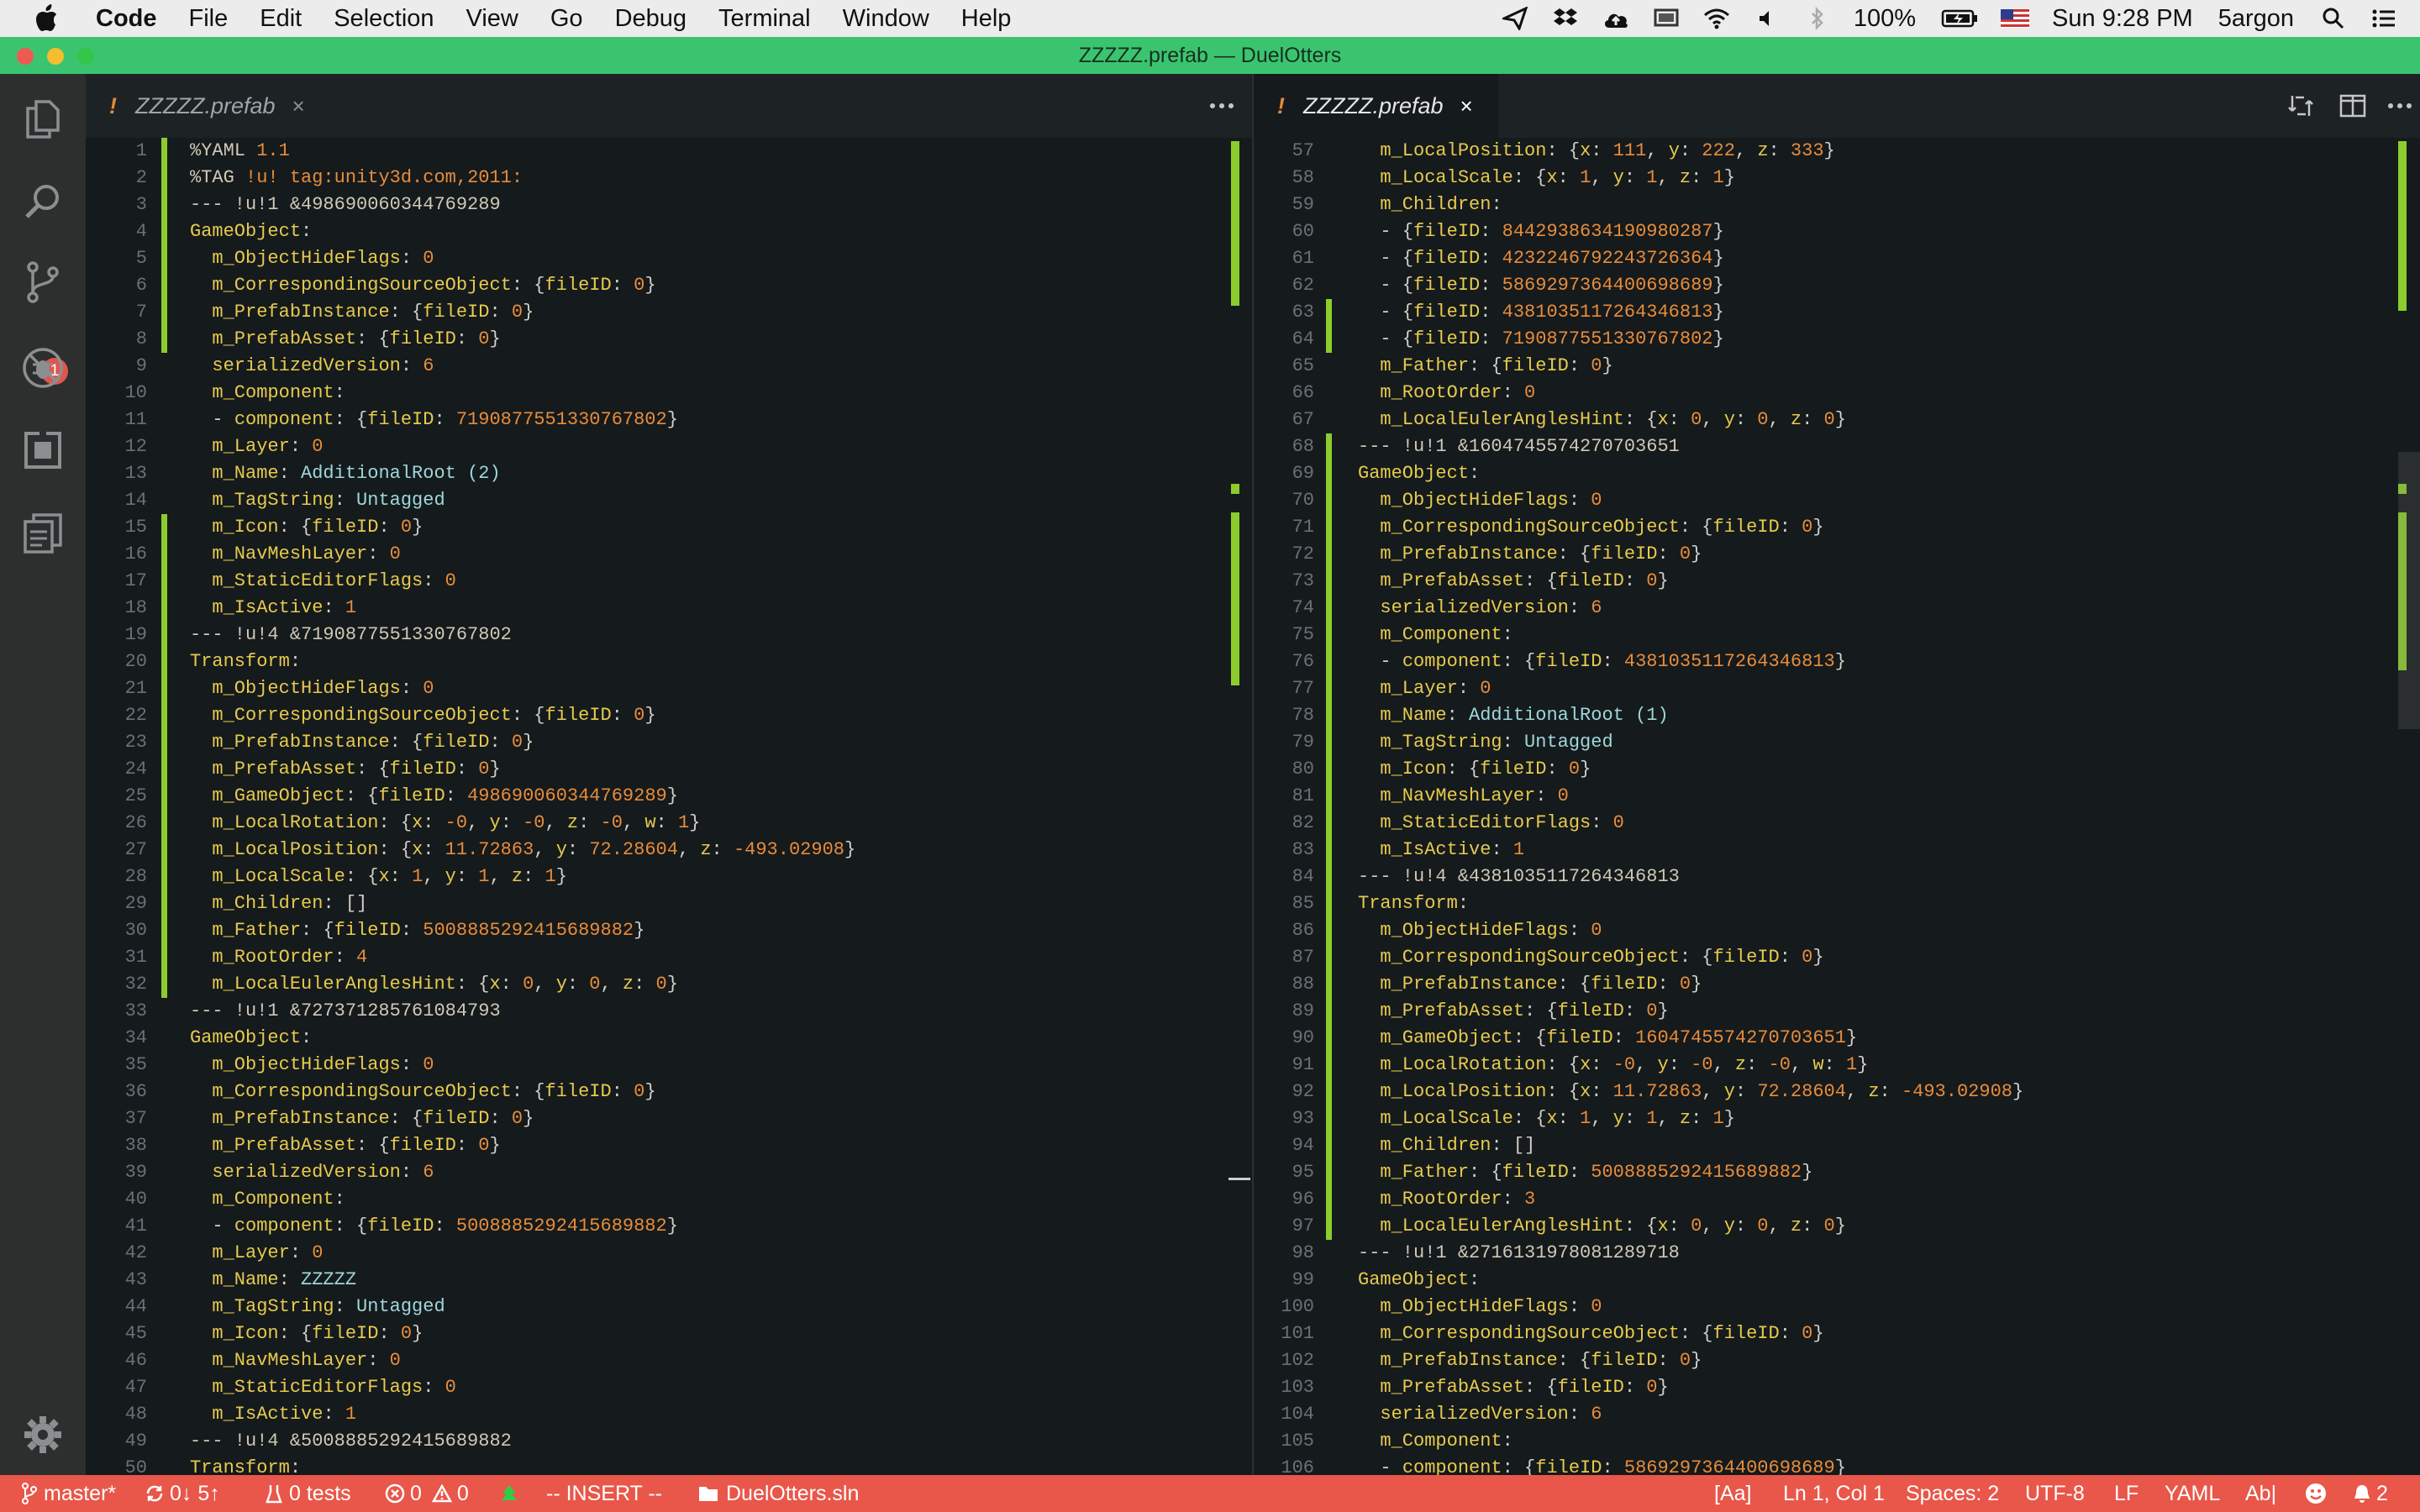 This screenshot has height=1512, width=2420. What do you see at coordinates (43, 282) in the screenshot?
I see `source-control-icon` at bounding box center [43, 282].